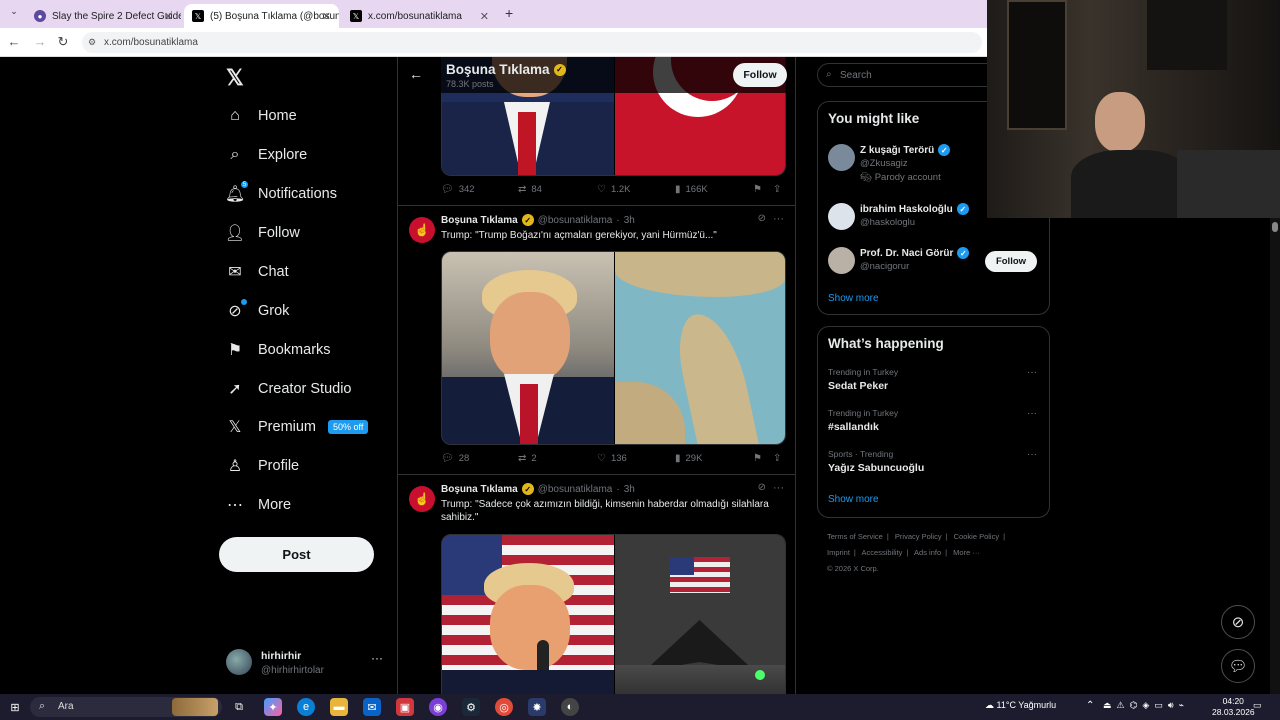 This screenshot has height=720, width=1280. Describe the element at coordinates (103, 16) in the screenshot. I see `browser-tab-1: ● Slay the Spire 2 Defect Guide - ✕` at that location.